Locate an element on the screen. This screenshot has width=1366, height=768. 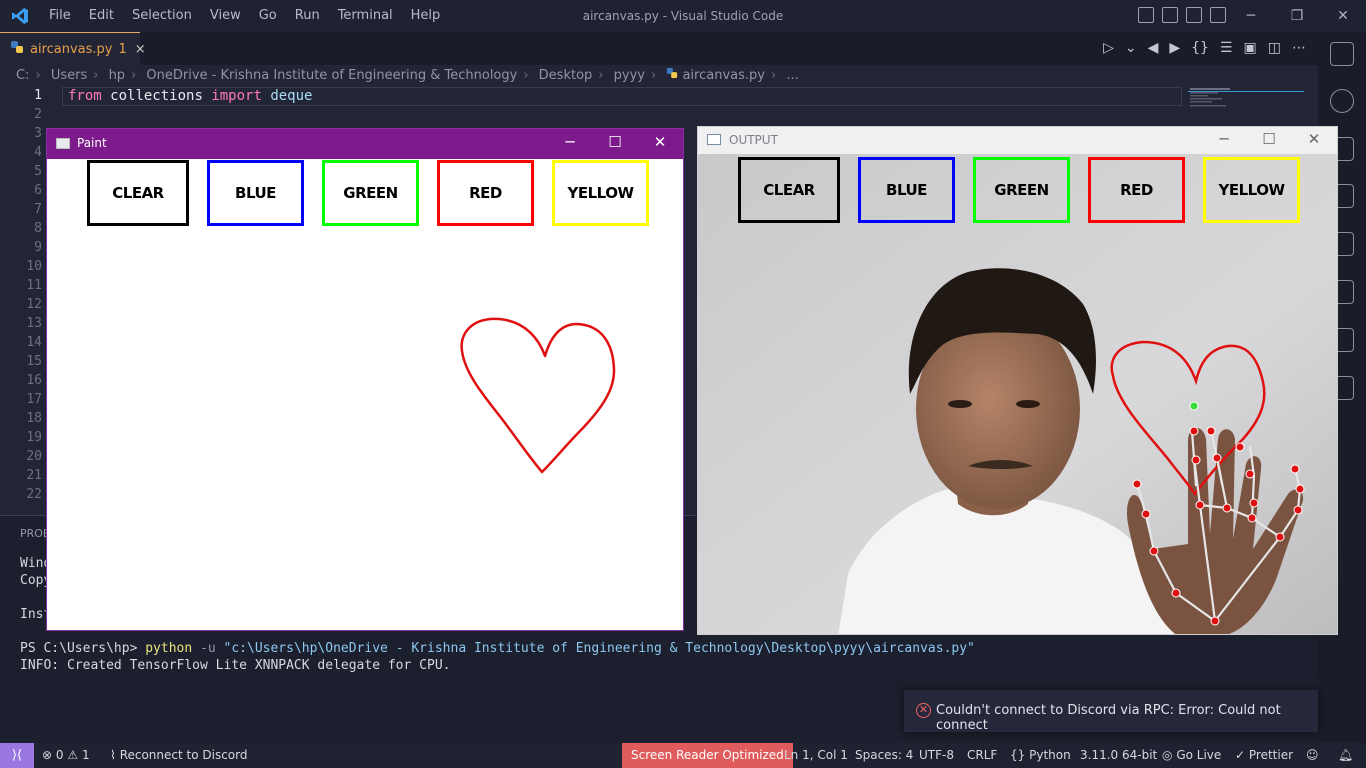
line-number: 13 is located at coordinates (34, 323).